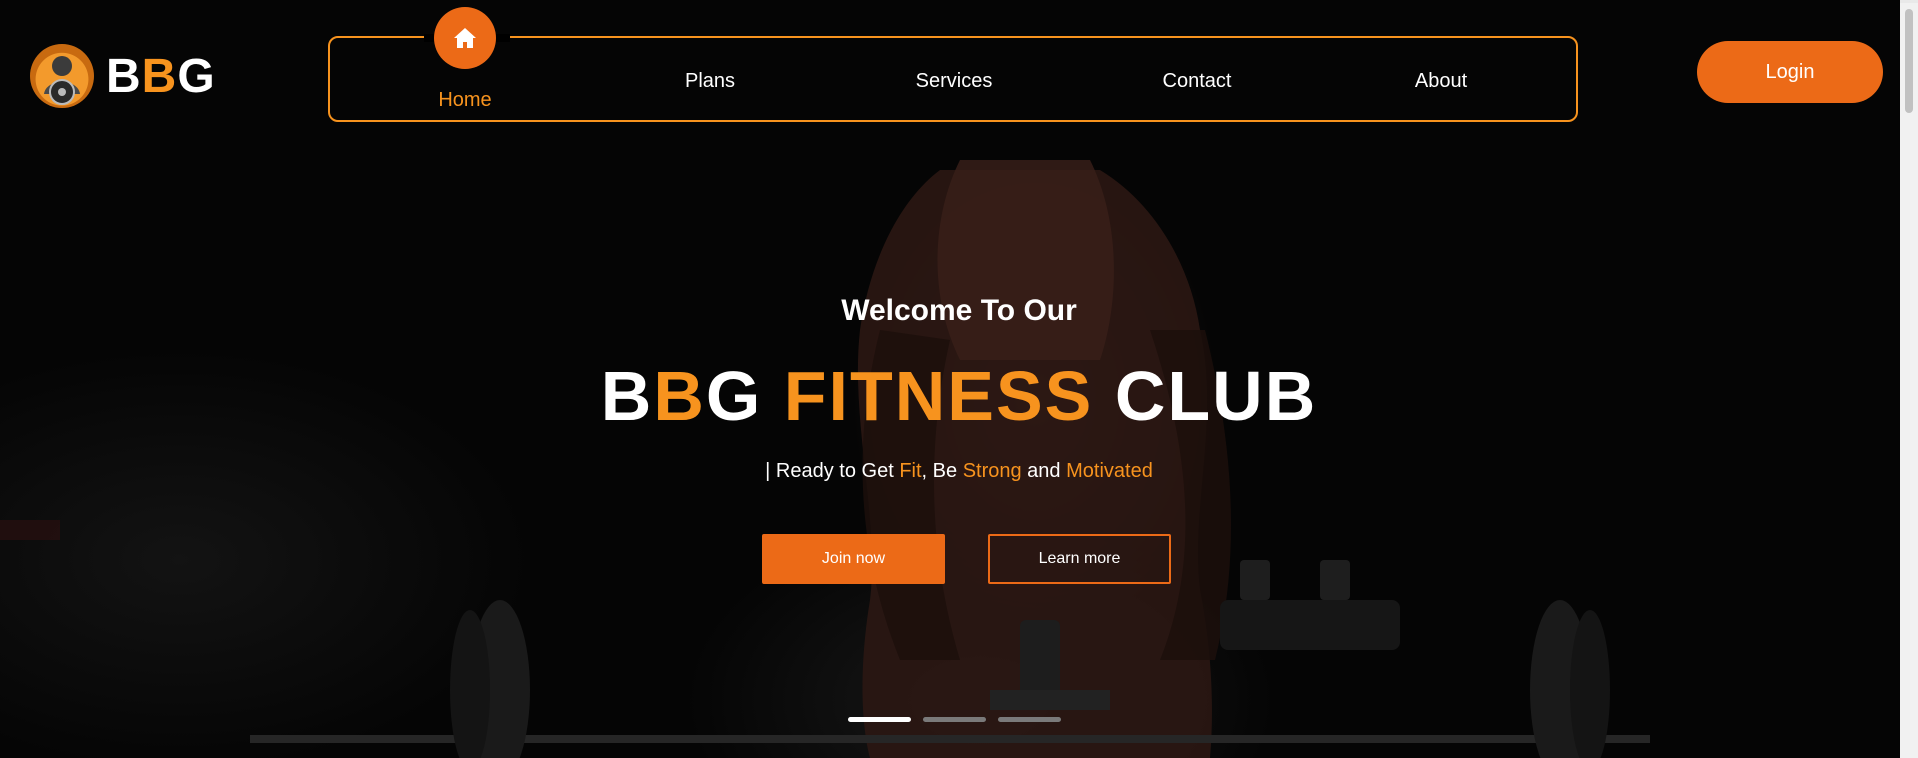 The height and width of the screenshot is (758, 1918). What do you see at coordinates (1079, 559) in the screenshot?
I see `learn-more-button: Learn more` at bounding box center [1079, 559].